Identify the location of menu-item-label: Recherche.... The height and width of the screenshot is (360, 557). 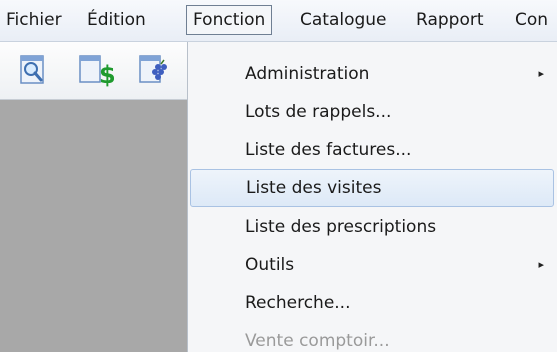
(298, 303).